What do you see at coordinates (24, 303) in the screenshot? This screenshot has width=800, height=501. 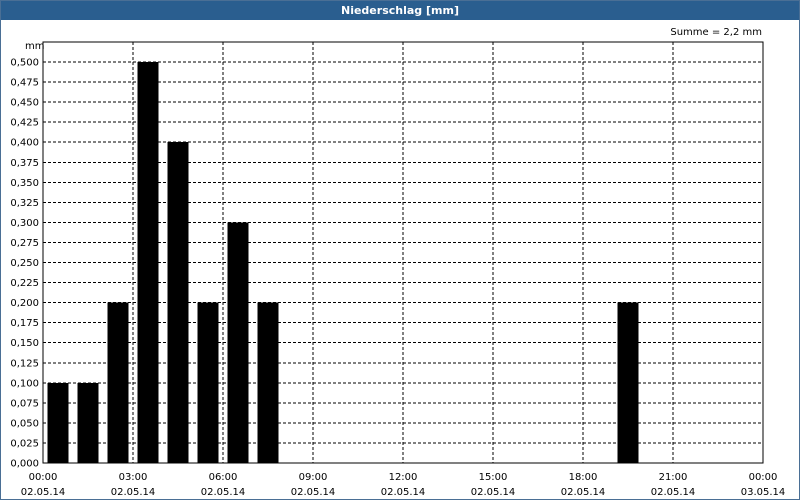 I see `y-tick-label: 0,200` at bounding box center [24, 303].